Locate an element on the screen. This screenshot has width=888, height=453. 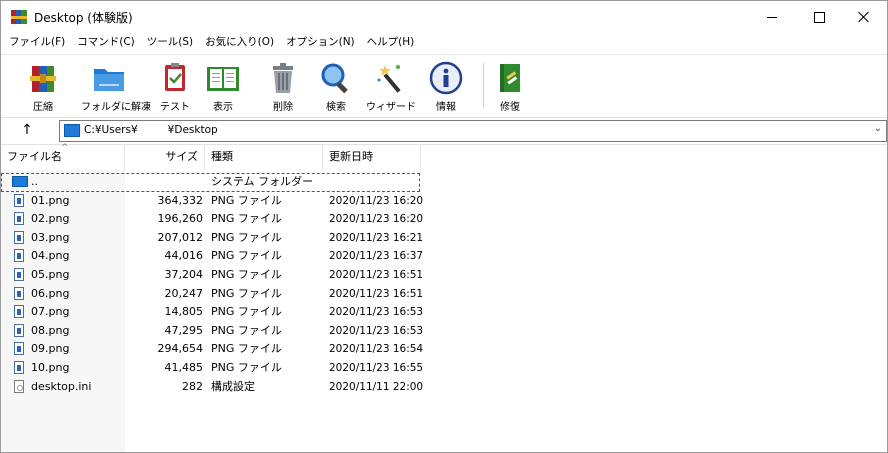
menu-commands: コマンド(C) is located at coordinates (106, 43).